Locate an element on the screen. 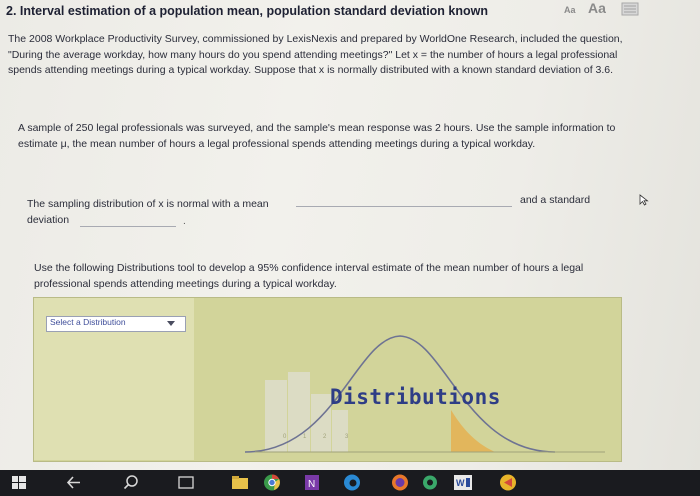  app-icon is located at coordinates (508, 482).